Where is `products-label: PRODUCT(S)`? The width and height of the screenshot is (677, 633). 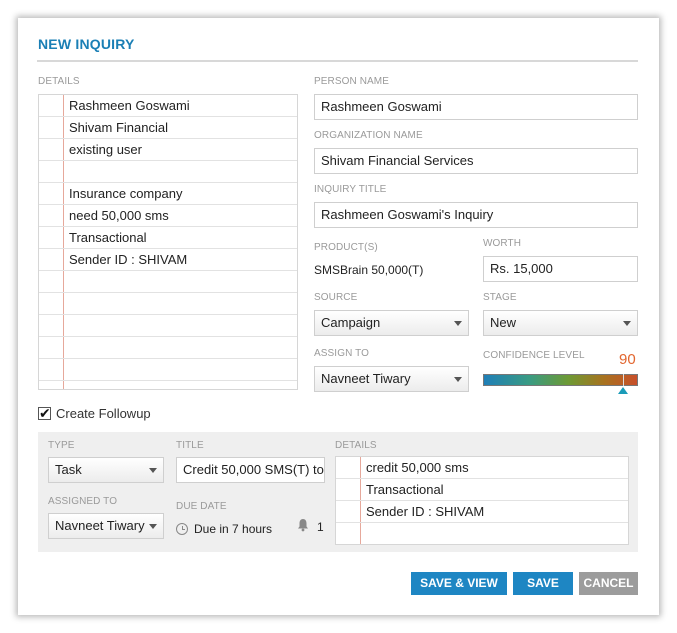 products-label: PRODUCT(S) is located at coordinates (346, 247).